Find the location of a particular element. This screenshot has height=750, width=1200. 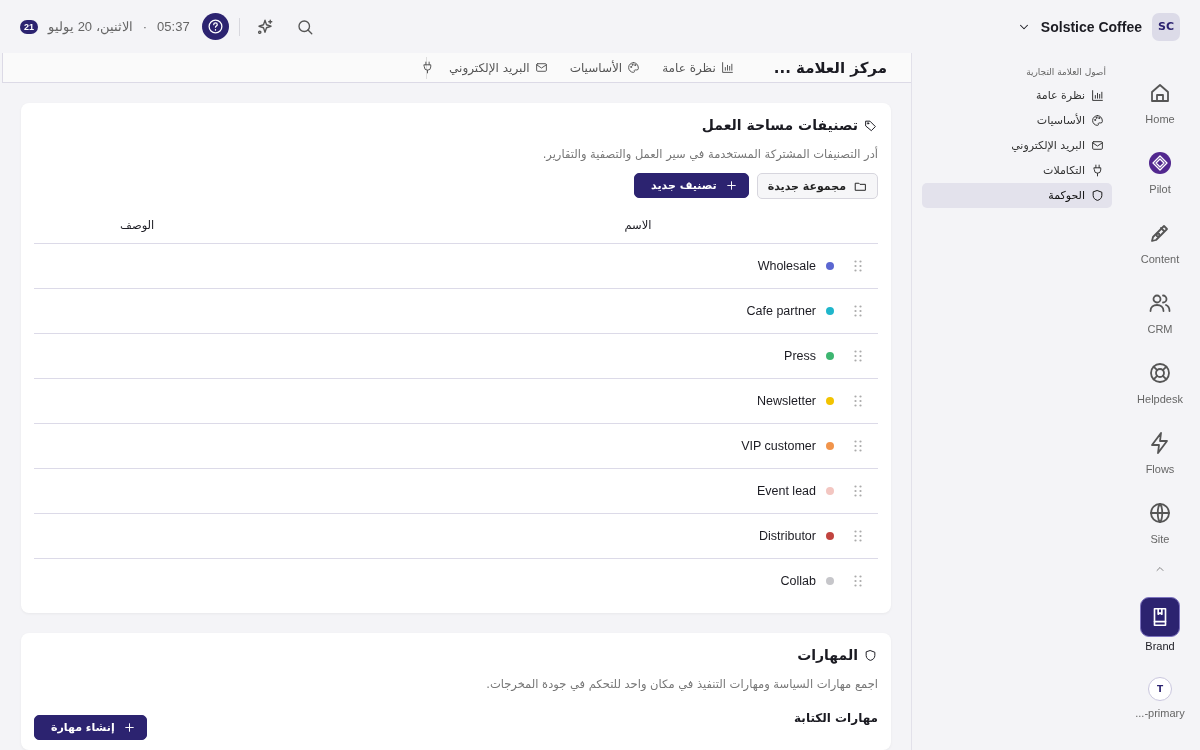

tag-icon is located at coordinates (870, 125).